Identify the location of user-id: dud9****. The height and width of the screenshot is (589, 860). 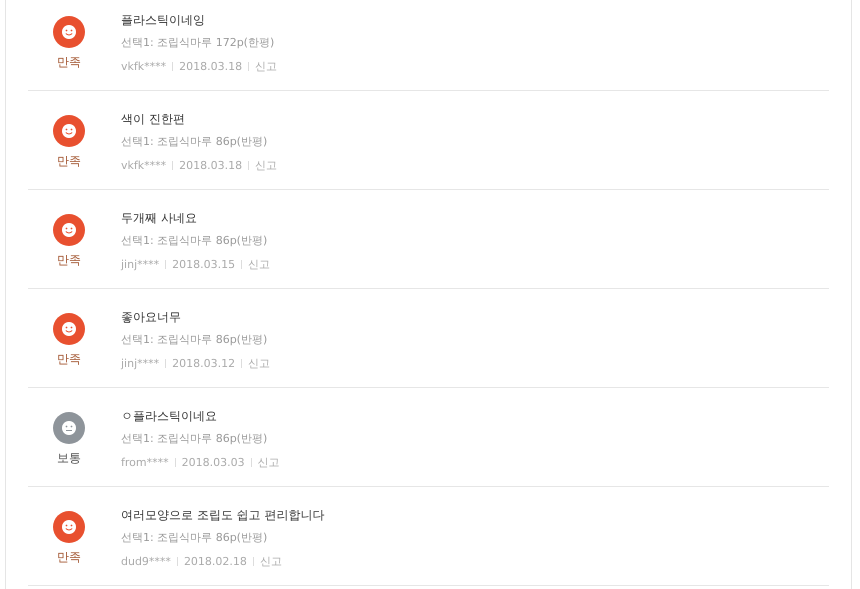
(146, 561).